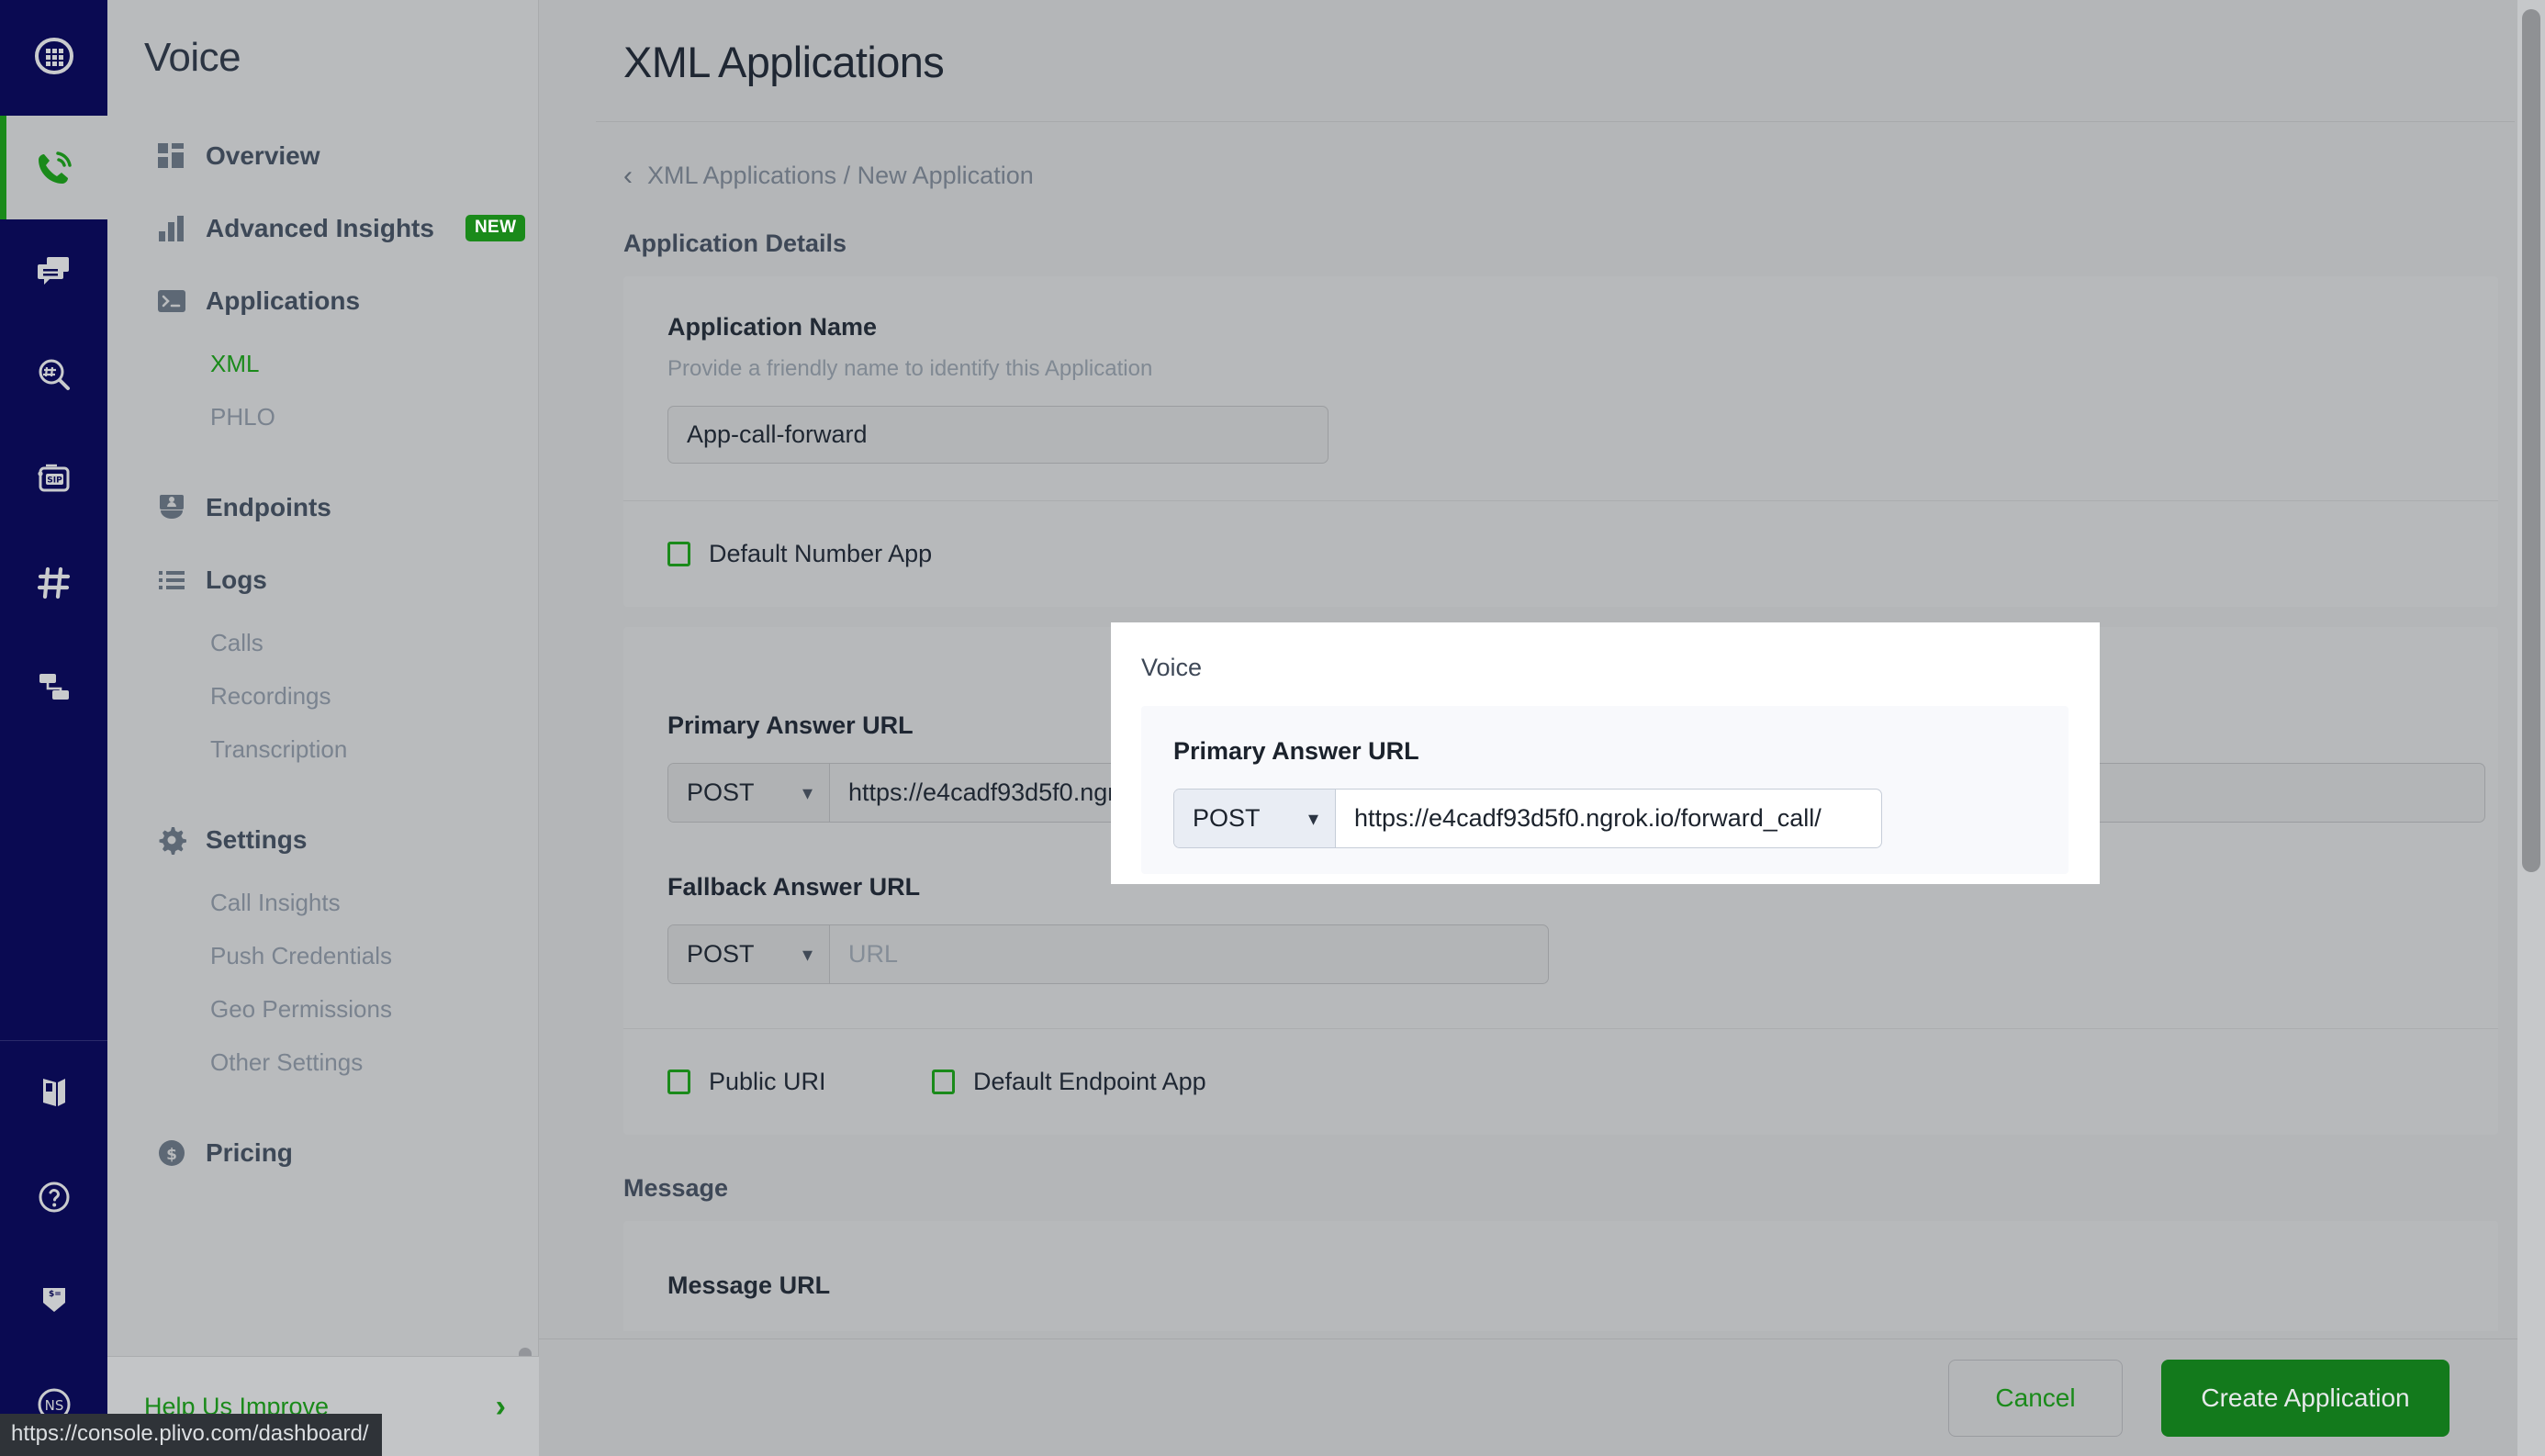 This screenshot has height=1456, width=2545. What do you see at coordinates (1542, 156) in the screenshot?
I see `breadcrumb: ‹ XML Applications / New Application` at bounding box center [1542, 156].